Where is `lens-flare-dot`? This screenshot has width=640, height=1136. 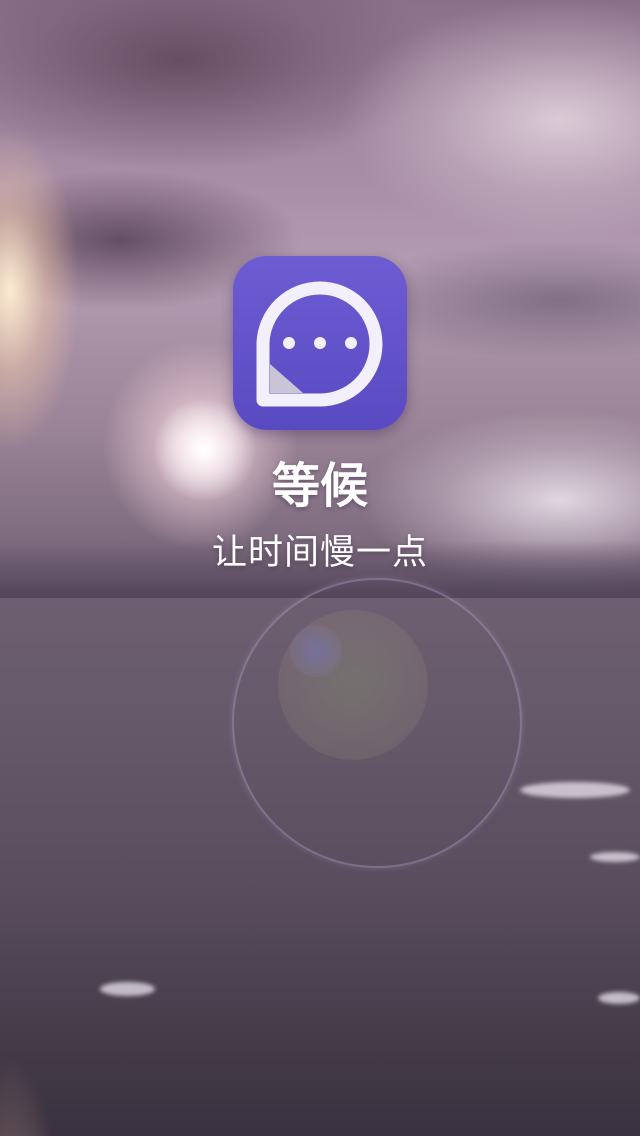 lens-flare-dot is located at coordinates (316, 651).